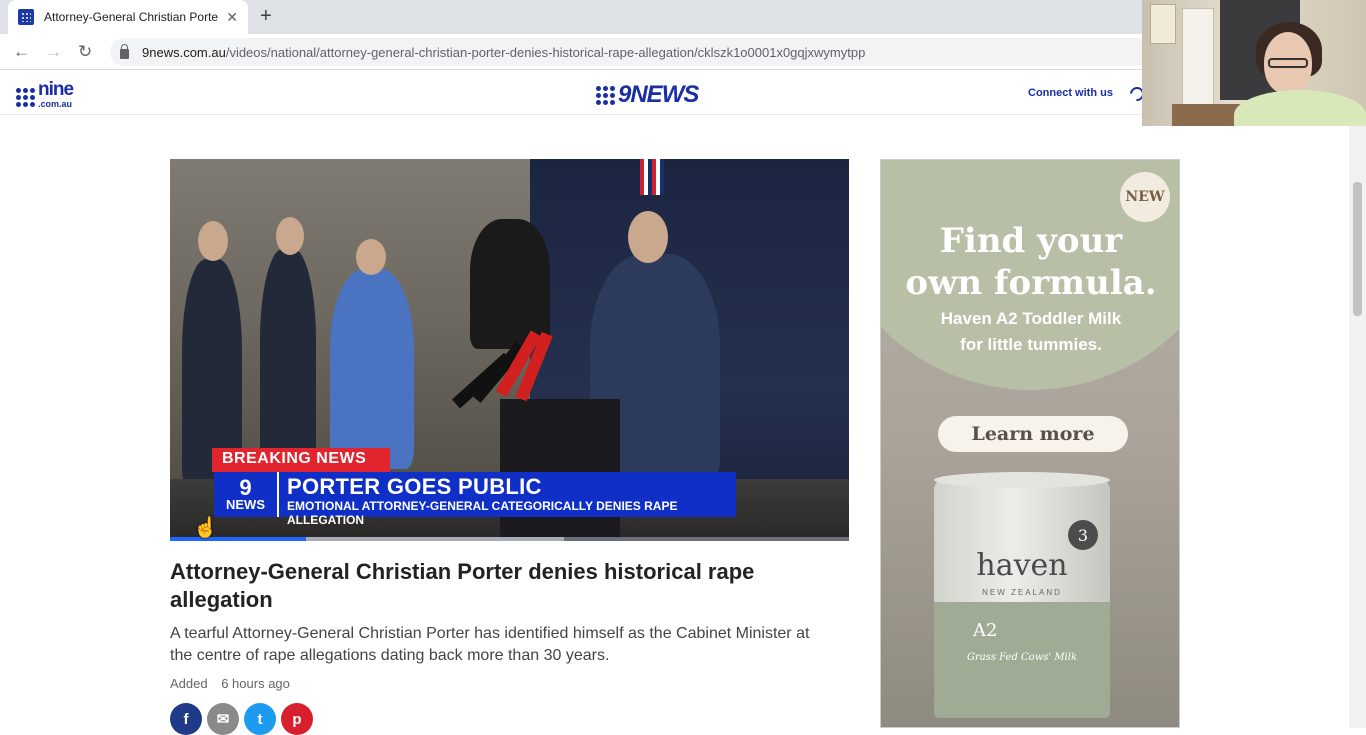 The height and width of the screenshot is (735, 1366). Describe the element at coordinates (414, 486) in the screenshot. I see `lower-third-headline: PORTER GOES PUBLIC` at that location.